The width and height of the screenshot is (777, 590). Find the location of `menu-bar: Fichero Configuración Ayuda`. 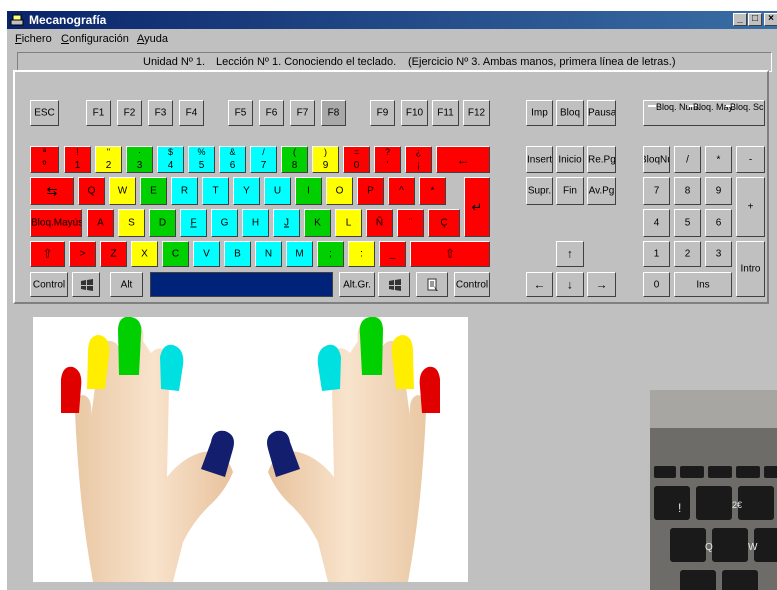

menu-bar: Fichero Configuración Ayuda is located at coordinates (392, 39).